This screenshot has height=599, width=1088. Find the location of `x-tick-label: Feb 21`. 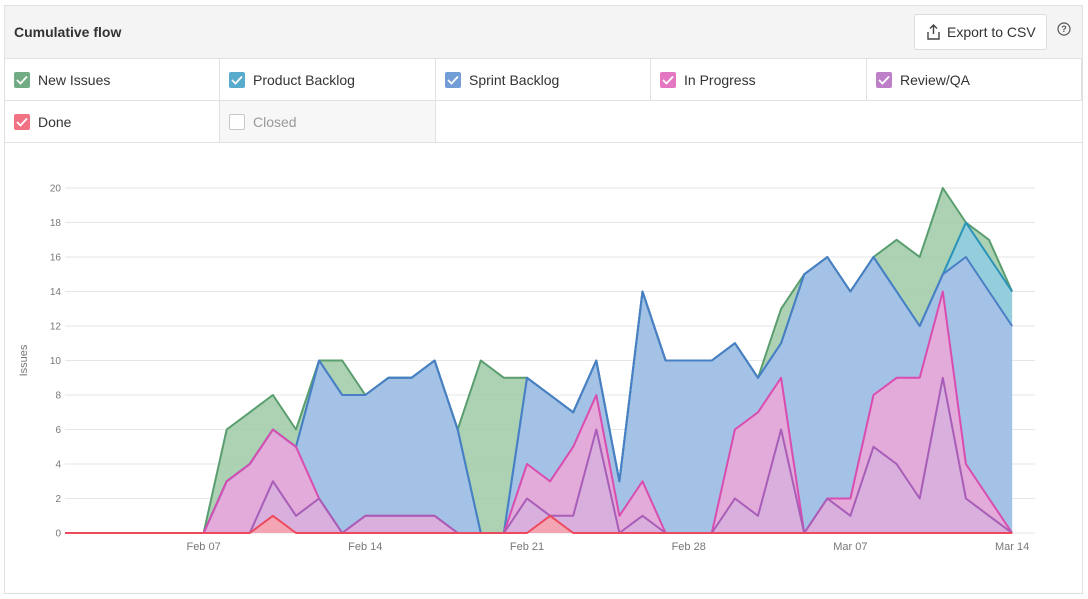

x-tick-label: Feb 21 is located at coordinates (527, 547).